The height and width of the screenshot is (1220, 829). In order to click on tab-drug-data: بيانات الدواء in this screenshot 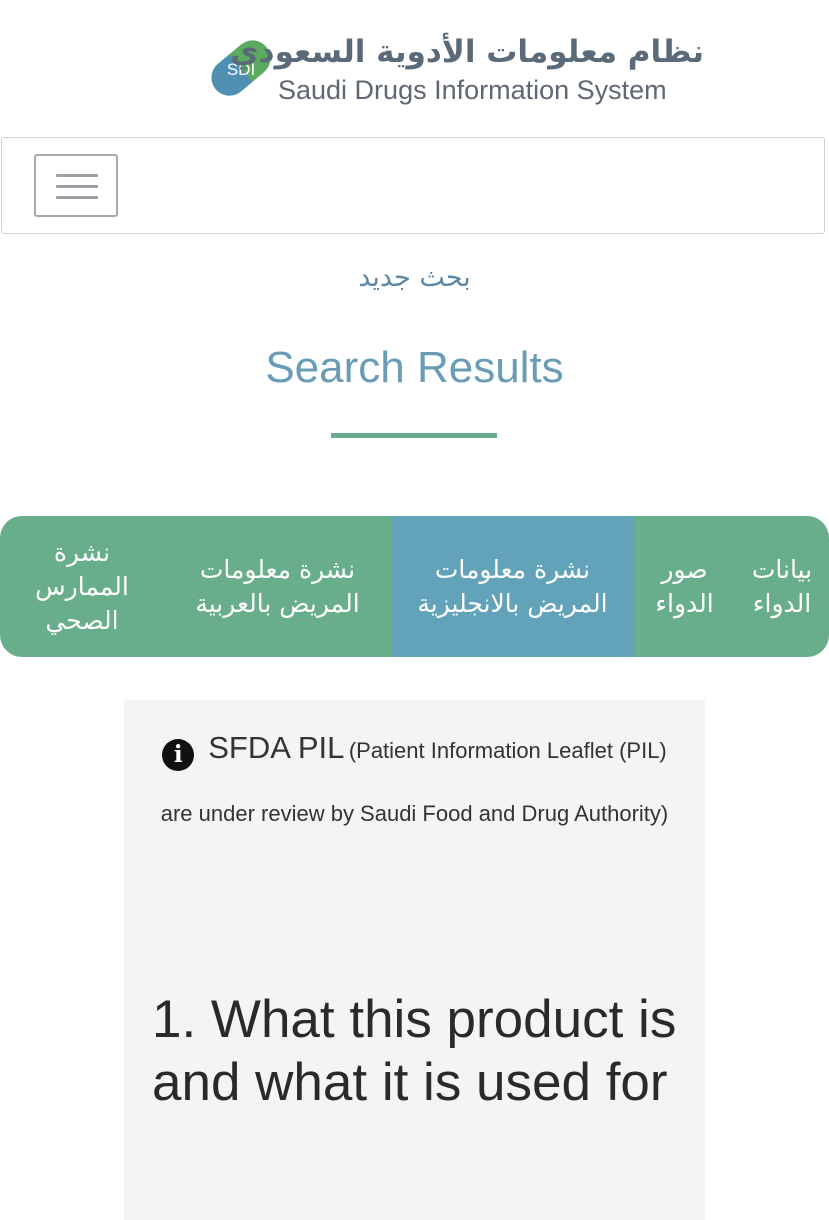, I will do `click(782, 586)`.